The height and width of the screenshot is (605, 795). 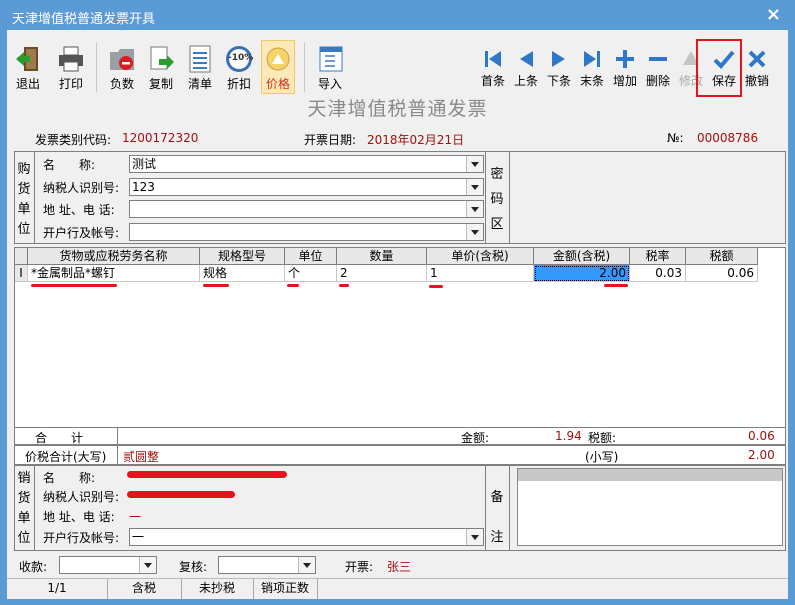 I want to click on password-label-char: 码, so click(x=497, y=199).